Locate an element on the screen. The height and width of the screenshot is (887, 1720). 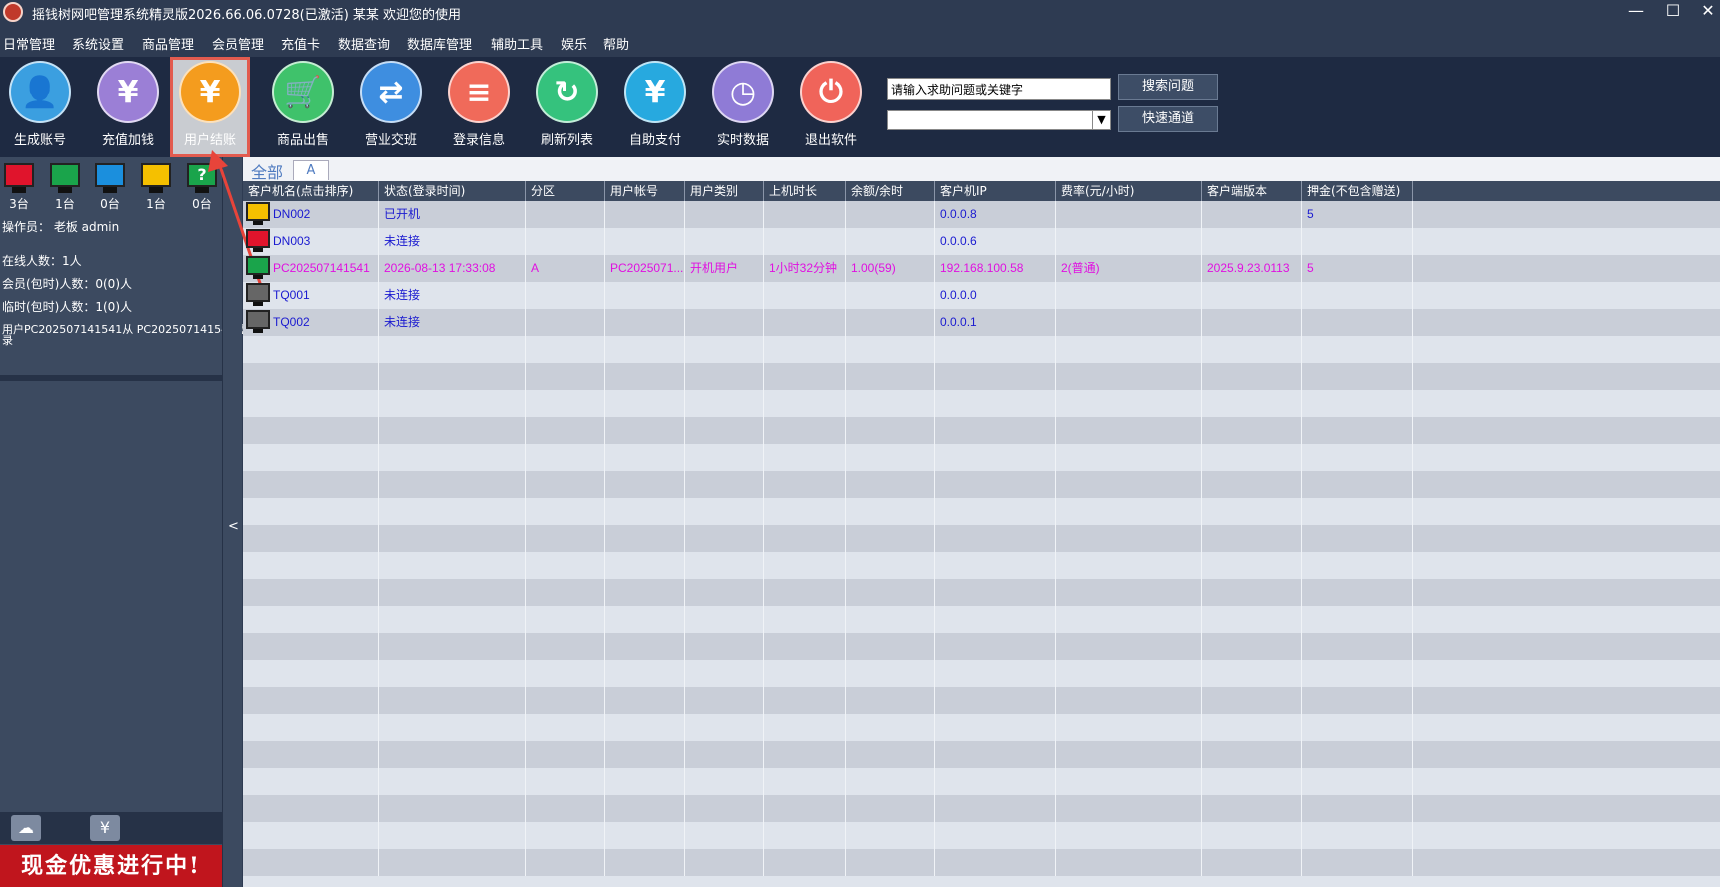
column-header: 状态(登录时间) is located at coordinates (452, 191).